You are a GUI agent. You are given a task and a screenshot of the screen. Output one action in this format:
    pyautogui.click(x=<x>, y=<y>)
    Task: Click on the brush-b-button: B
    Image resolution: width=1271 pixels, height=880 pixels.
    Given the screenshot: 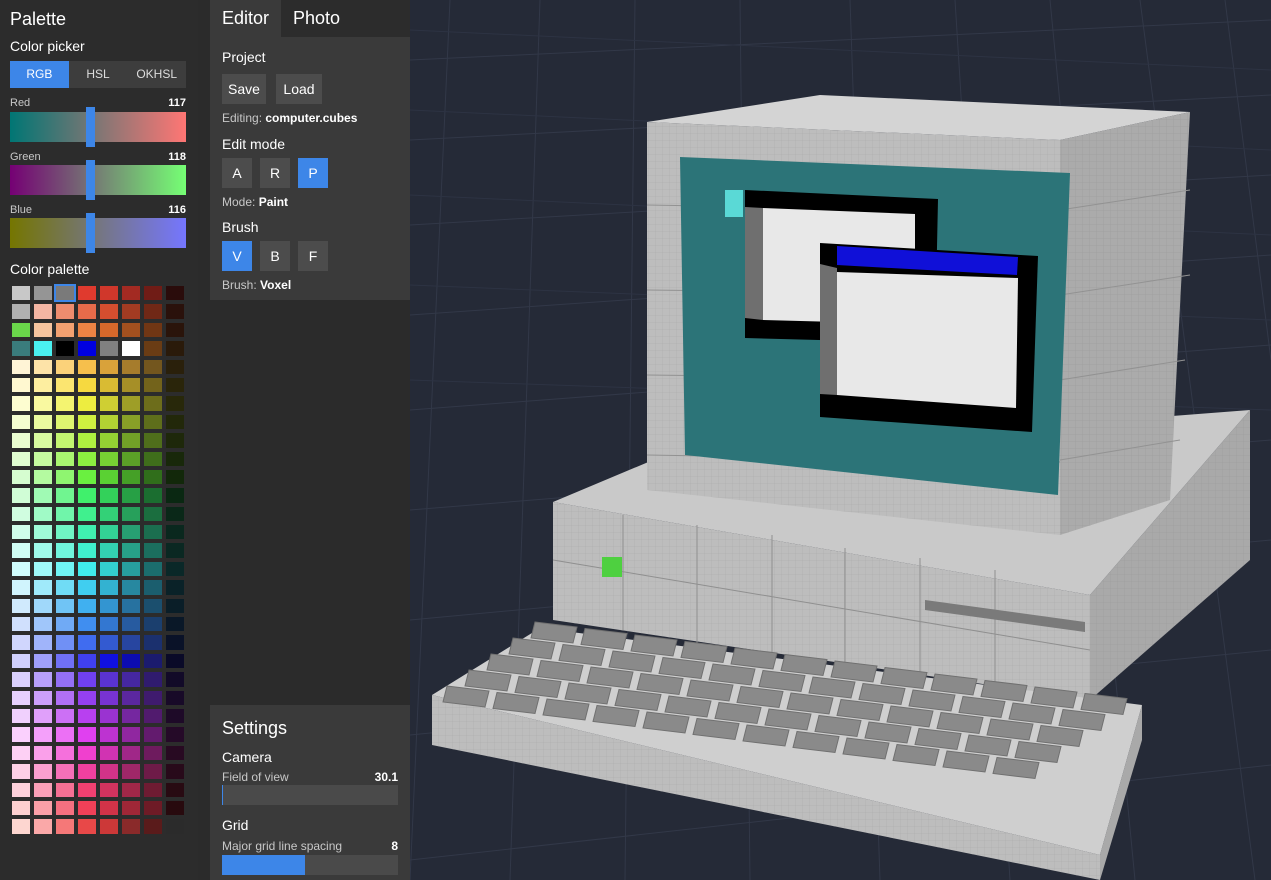 What is the action you would take?
    pyautogui.click(x=275, y=256)
    